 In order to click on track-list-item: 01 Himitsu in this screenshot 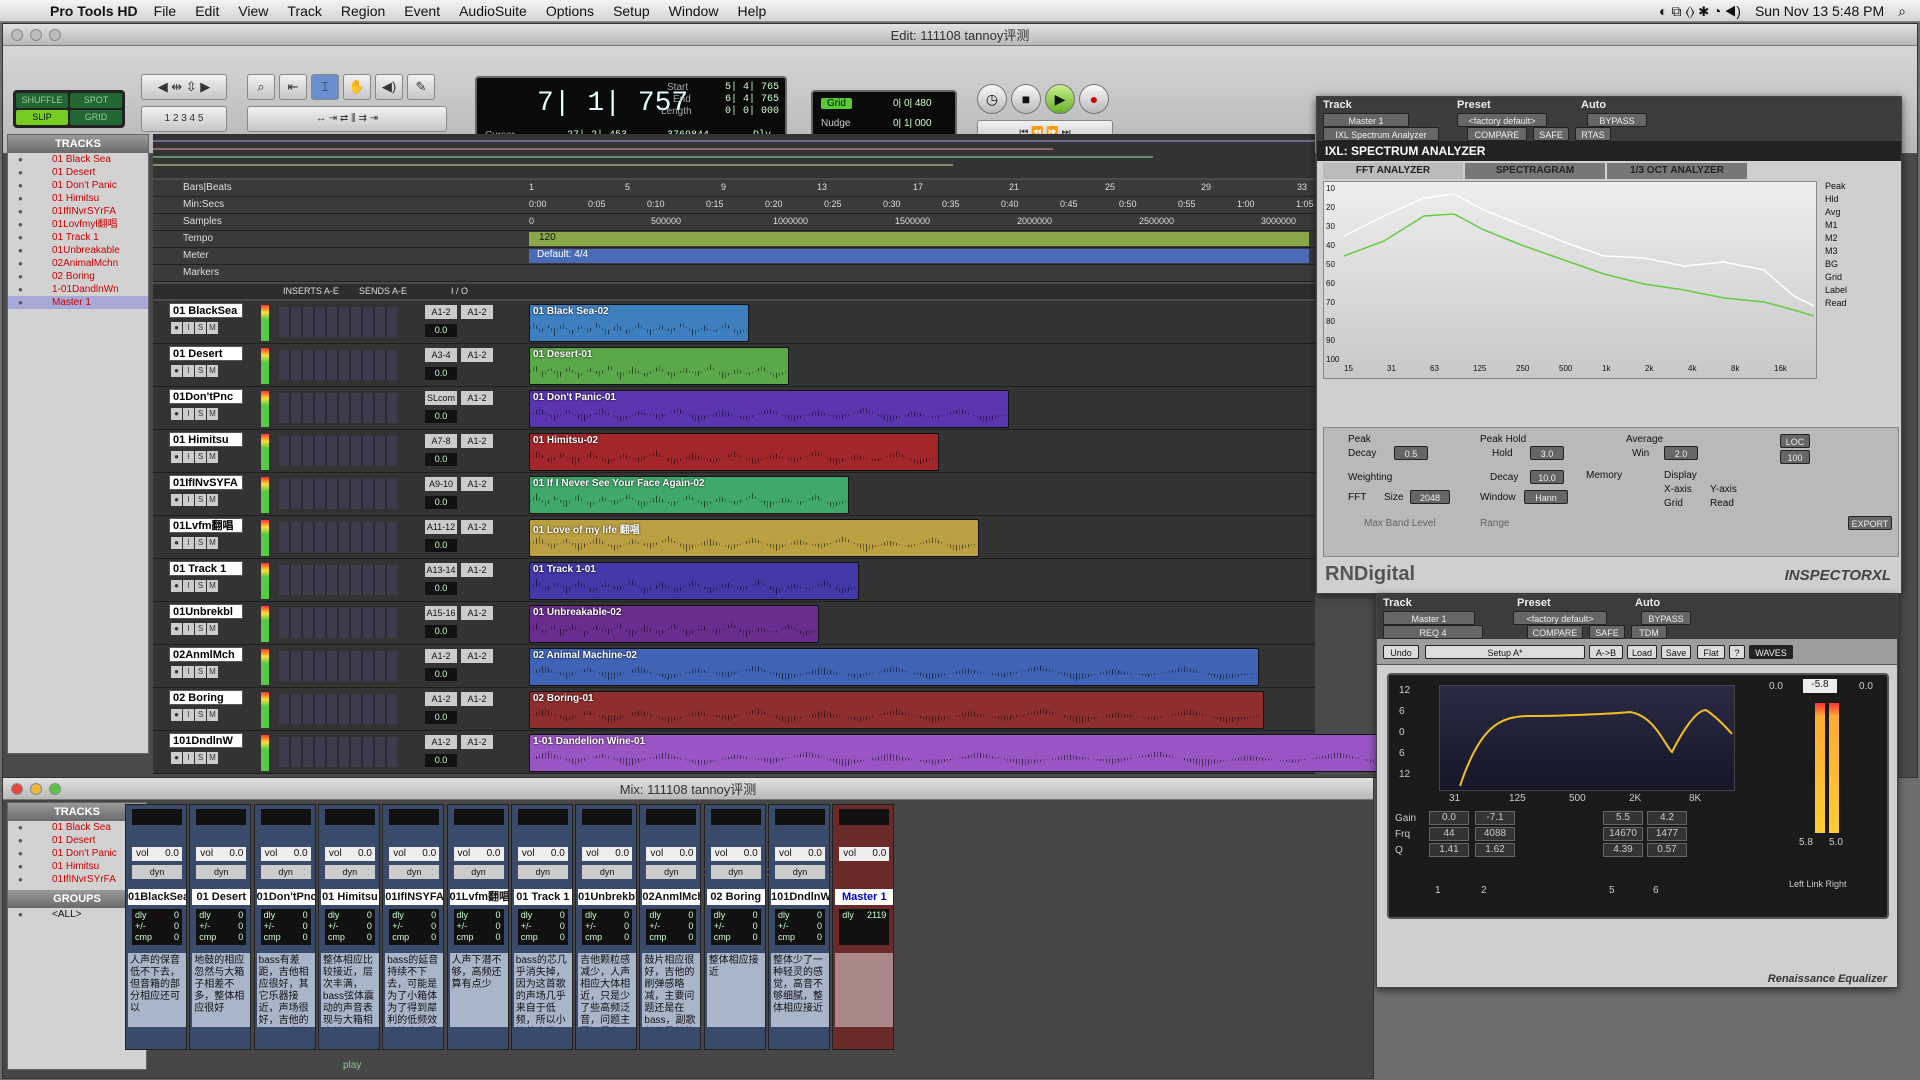, I will do `click(78, 198)`.